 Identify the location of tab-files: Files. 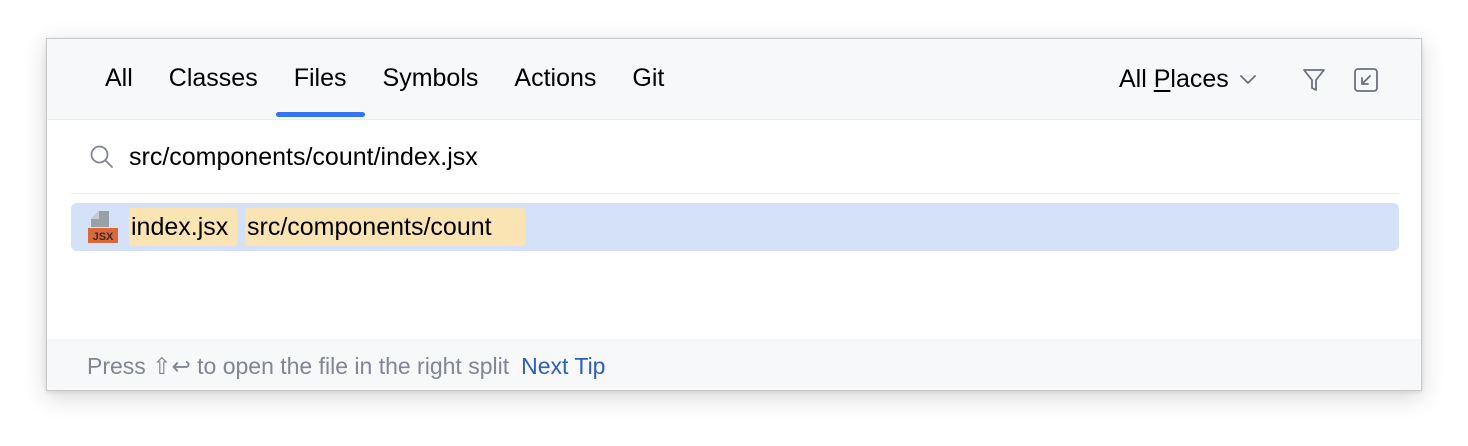
(320, 78).